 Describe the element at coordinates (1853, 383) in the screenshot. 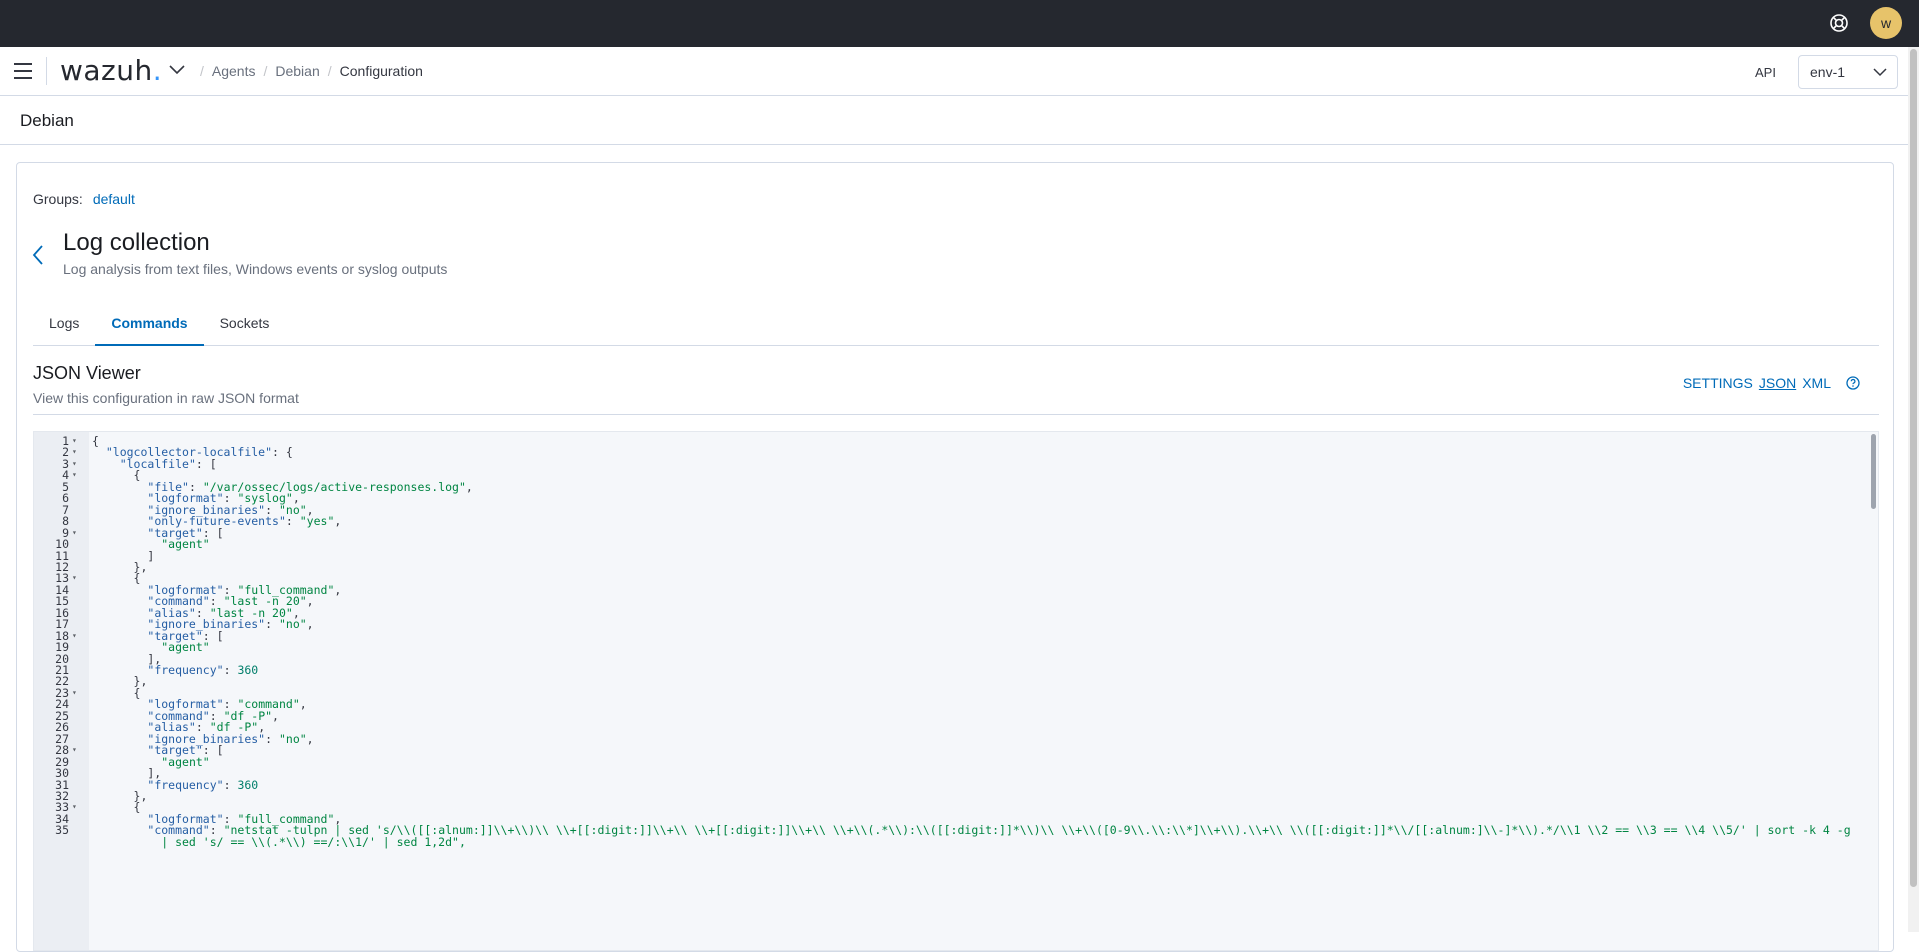

I see `question-circle-icon` at that location.